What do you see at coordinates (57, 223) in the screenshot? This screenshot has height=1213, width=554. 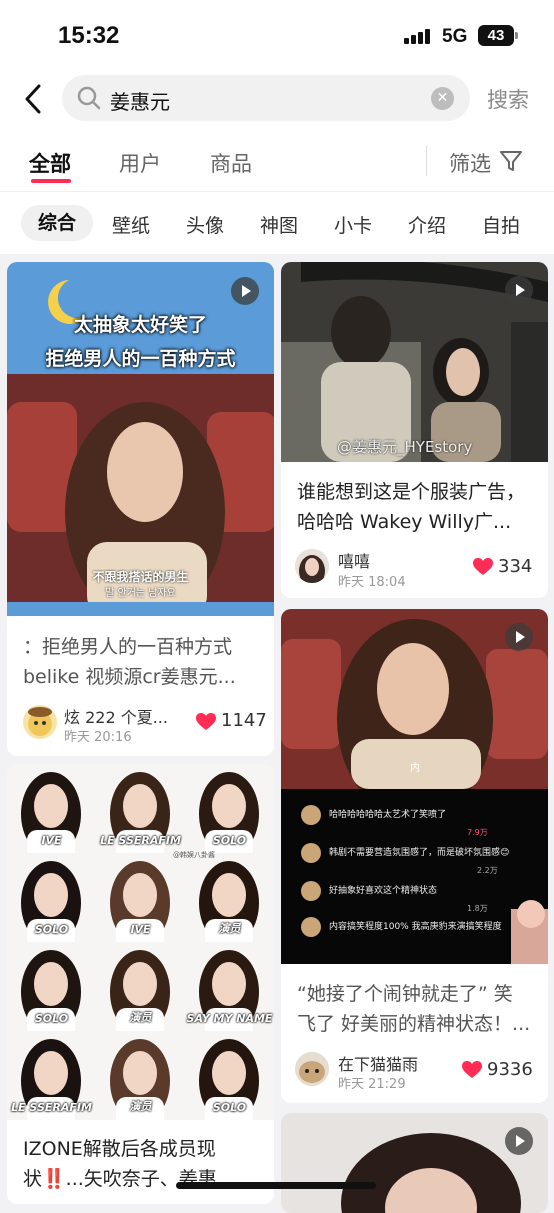 I see `category-chip-comprehensive: 综合` at bounding box center [57, 223].